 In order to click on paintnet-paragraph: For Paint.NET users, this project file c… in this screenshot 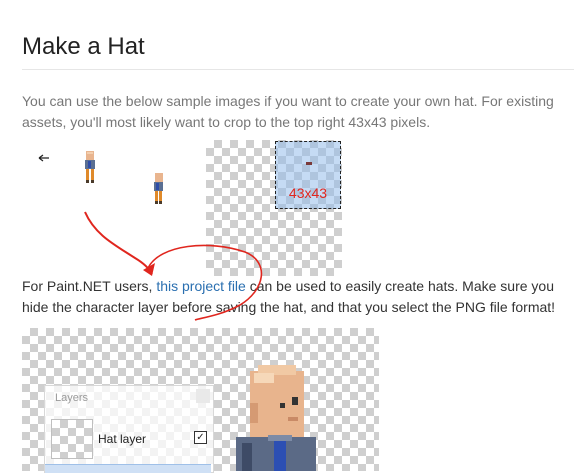, I will do `click(298, 297)`.